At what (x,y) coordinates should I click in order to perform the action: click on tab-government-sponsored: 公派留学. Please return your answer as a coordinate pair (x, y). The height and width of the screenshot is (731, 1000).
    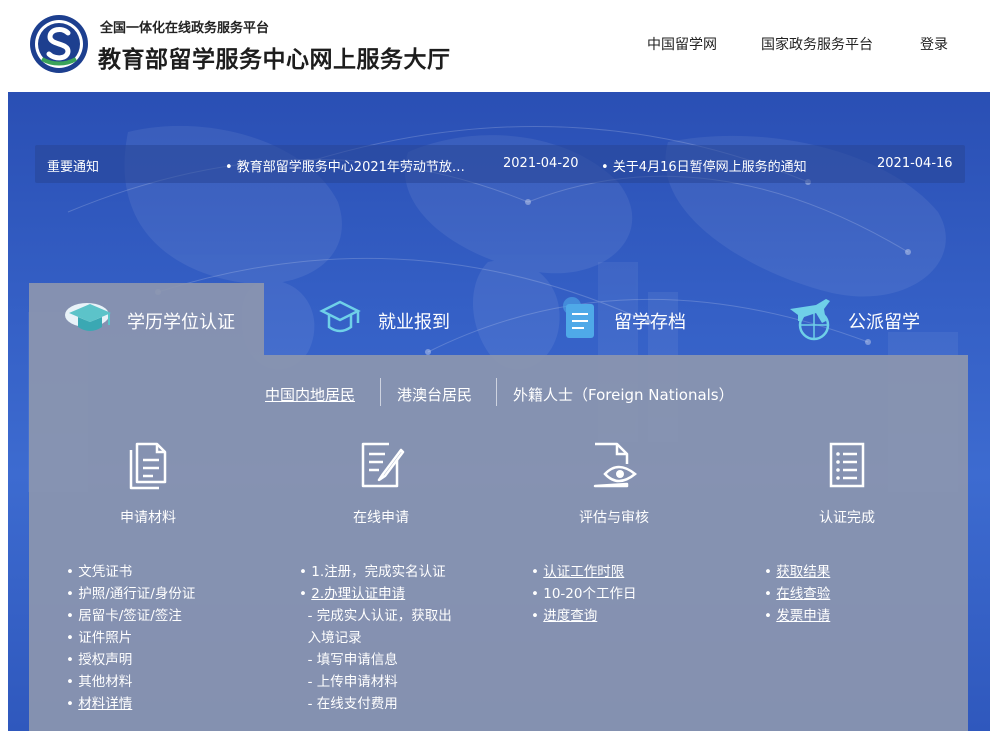
    Looking at the image, I should click on (880, 319).